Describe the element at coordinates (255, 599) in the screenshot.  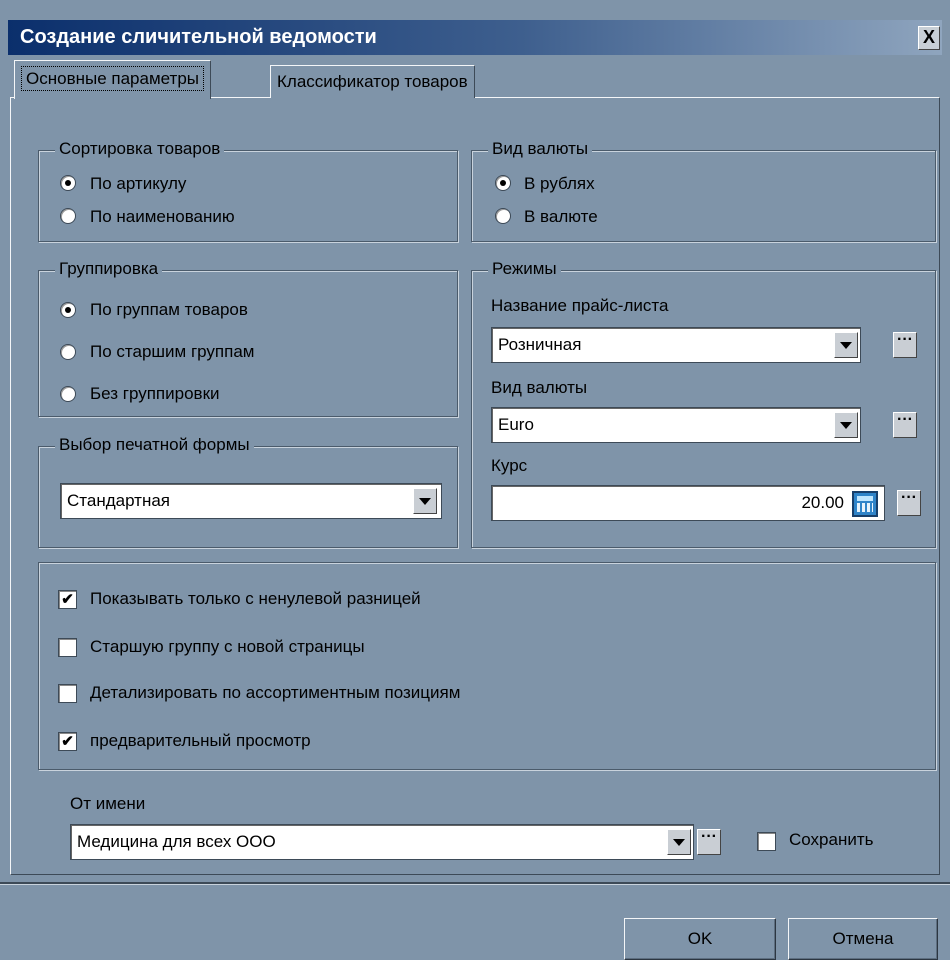
I see `nonzero-diff-label: Показывать только с ненулевой разницей` at that location.